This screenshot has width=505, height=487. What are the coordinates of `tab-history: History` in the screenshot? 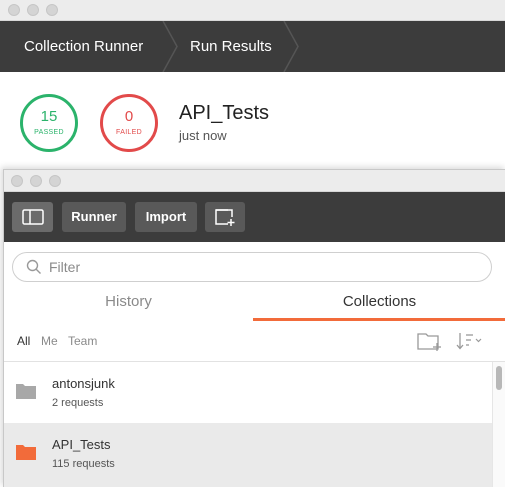 It's located at (128, 302).